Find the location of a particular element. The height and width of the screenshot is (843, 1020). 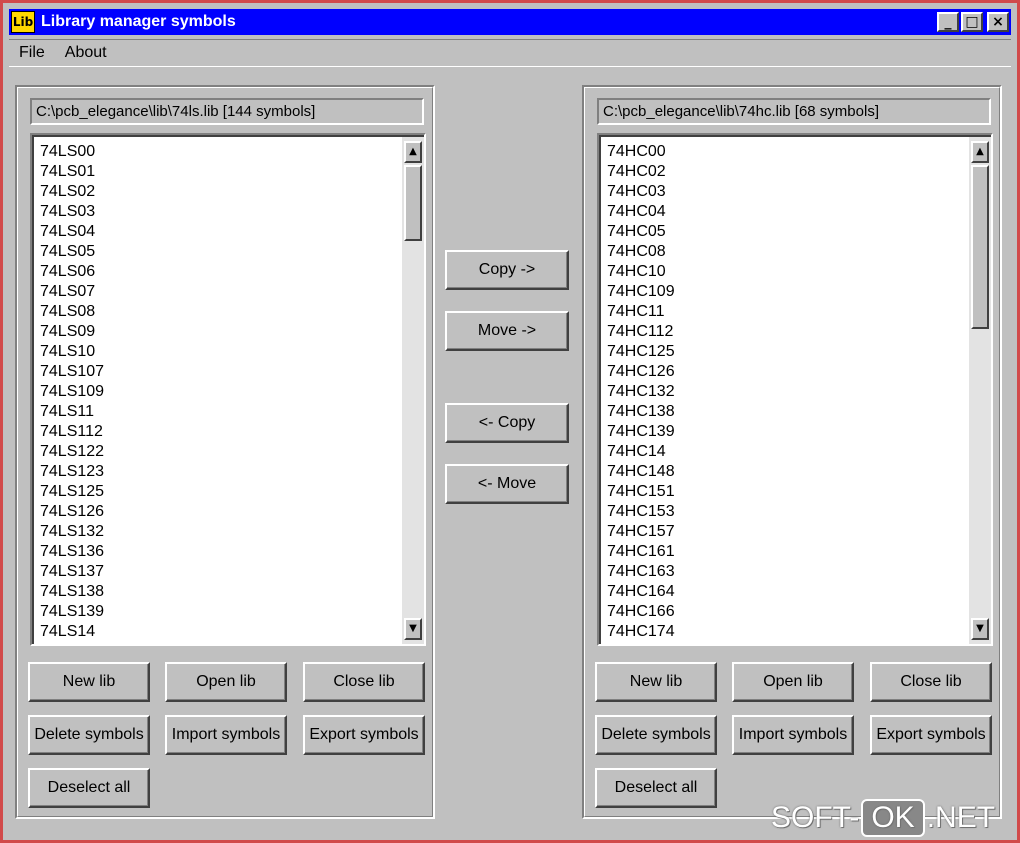

left-delete-symbols-button: Delete symbols is located at coordinates (89, 735).